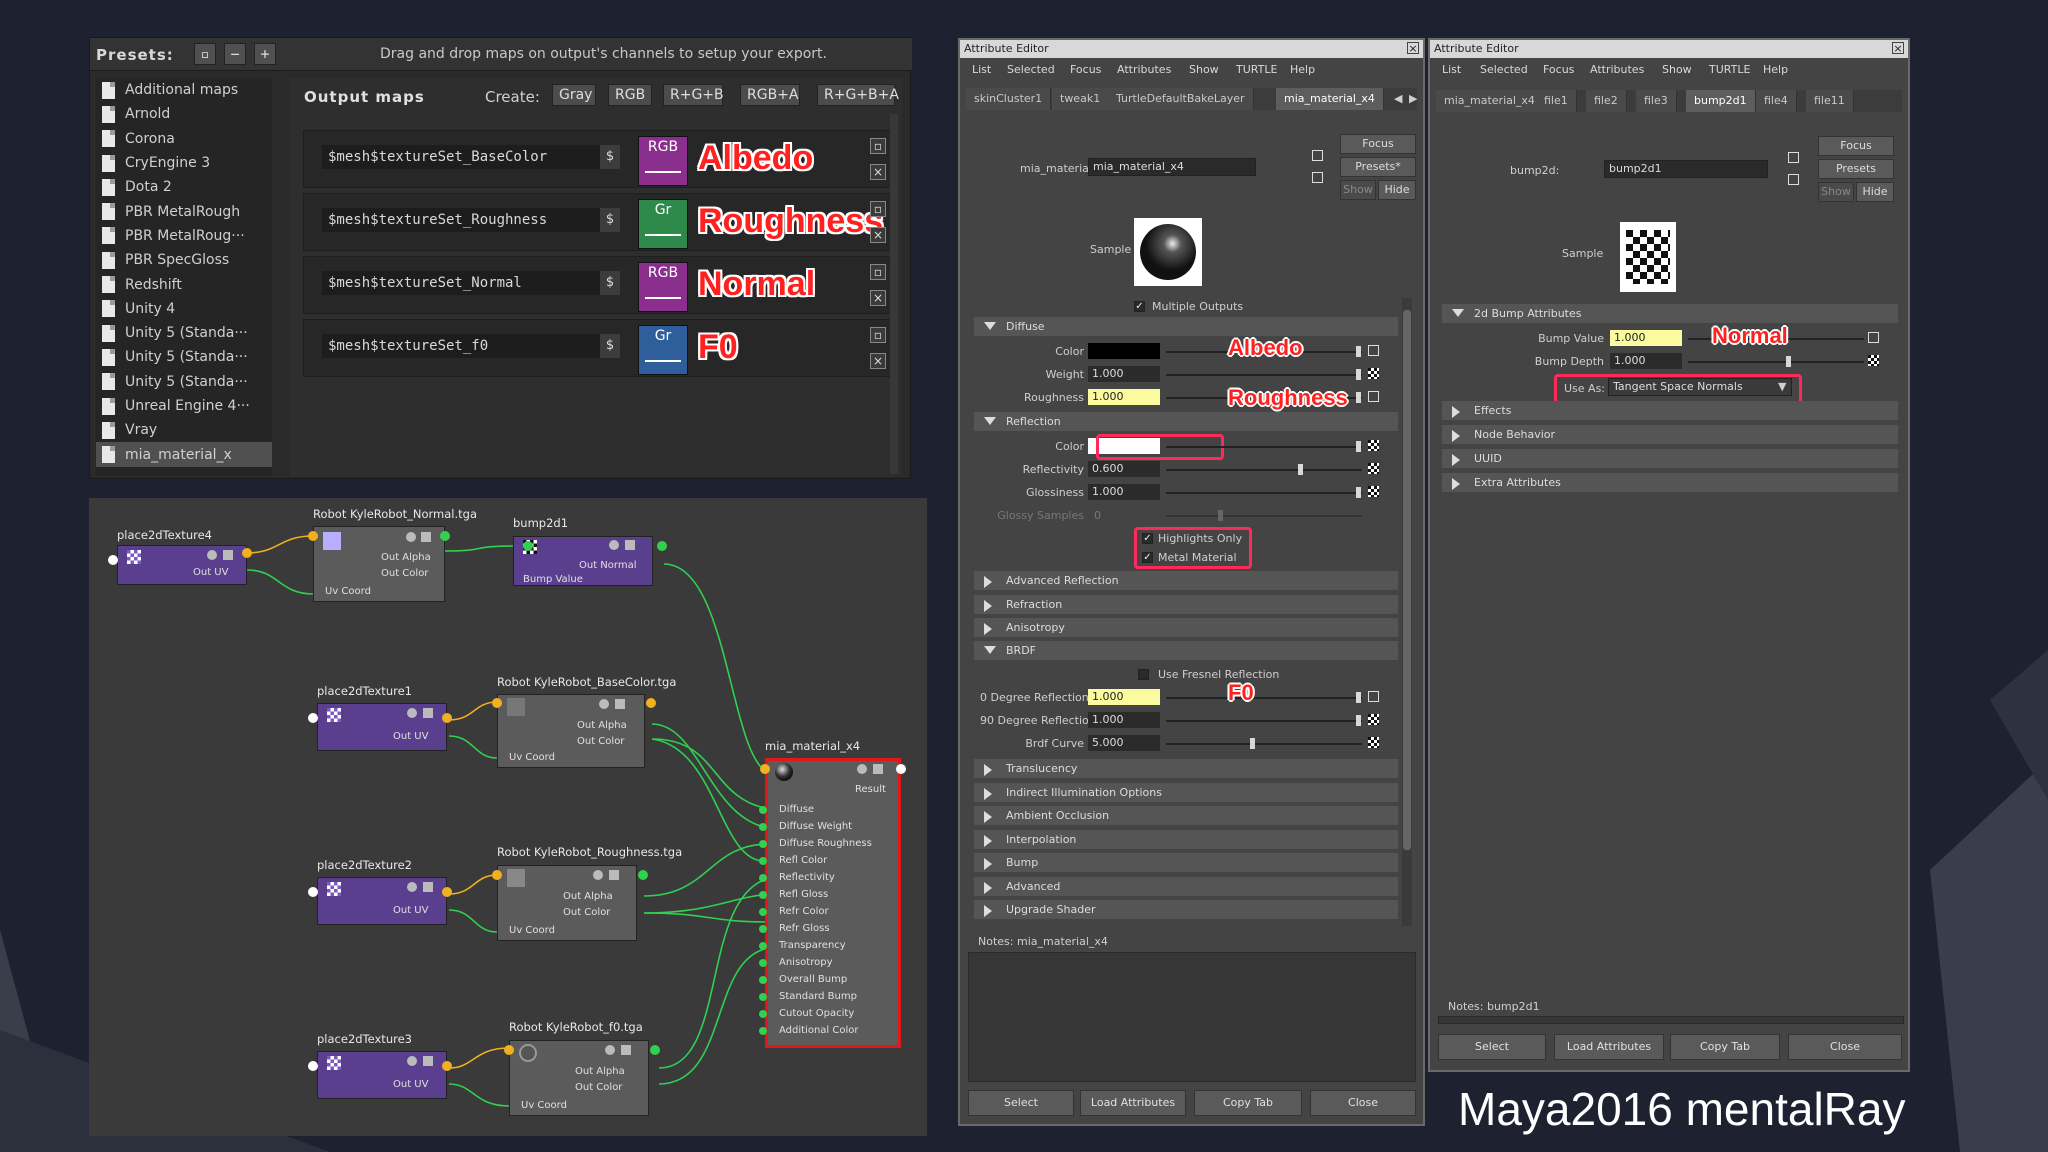  I want to click on close-button: Close, so click(1845, 1047).